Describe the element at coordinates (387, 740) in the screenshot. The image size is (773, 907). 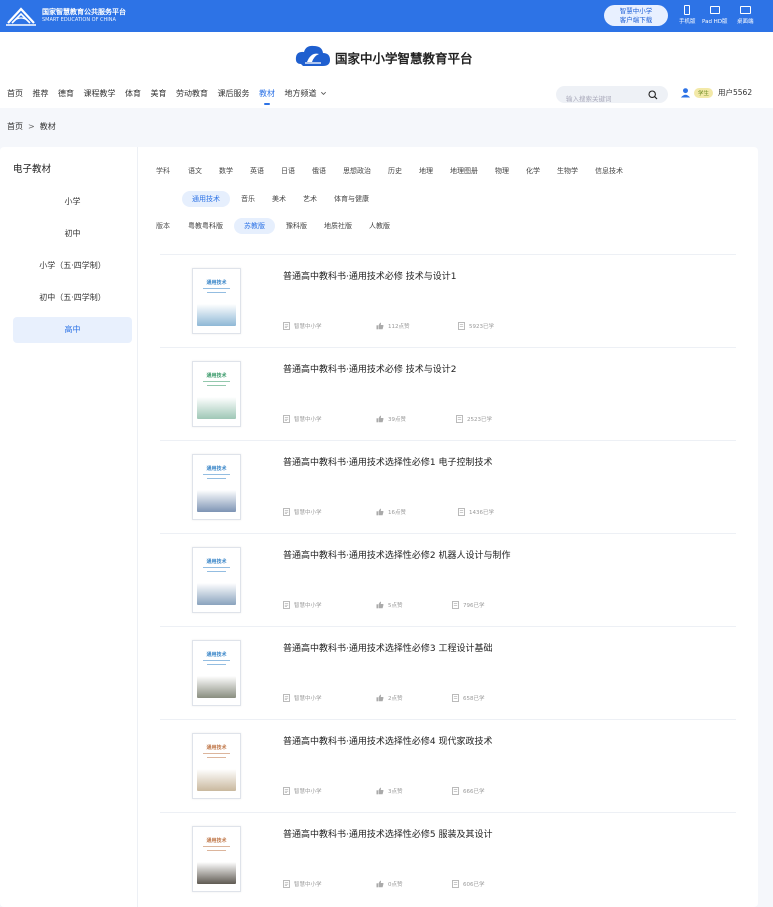
I see `textbook-title: 普通高中教科书·通用技术选择性必修4 现代家政技术` at that location.